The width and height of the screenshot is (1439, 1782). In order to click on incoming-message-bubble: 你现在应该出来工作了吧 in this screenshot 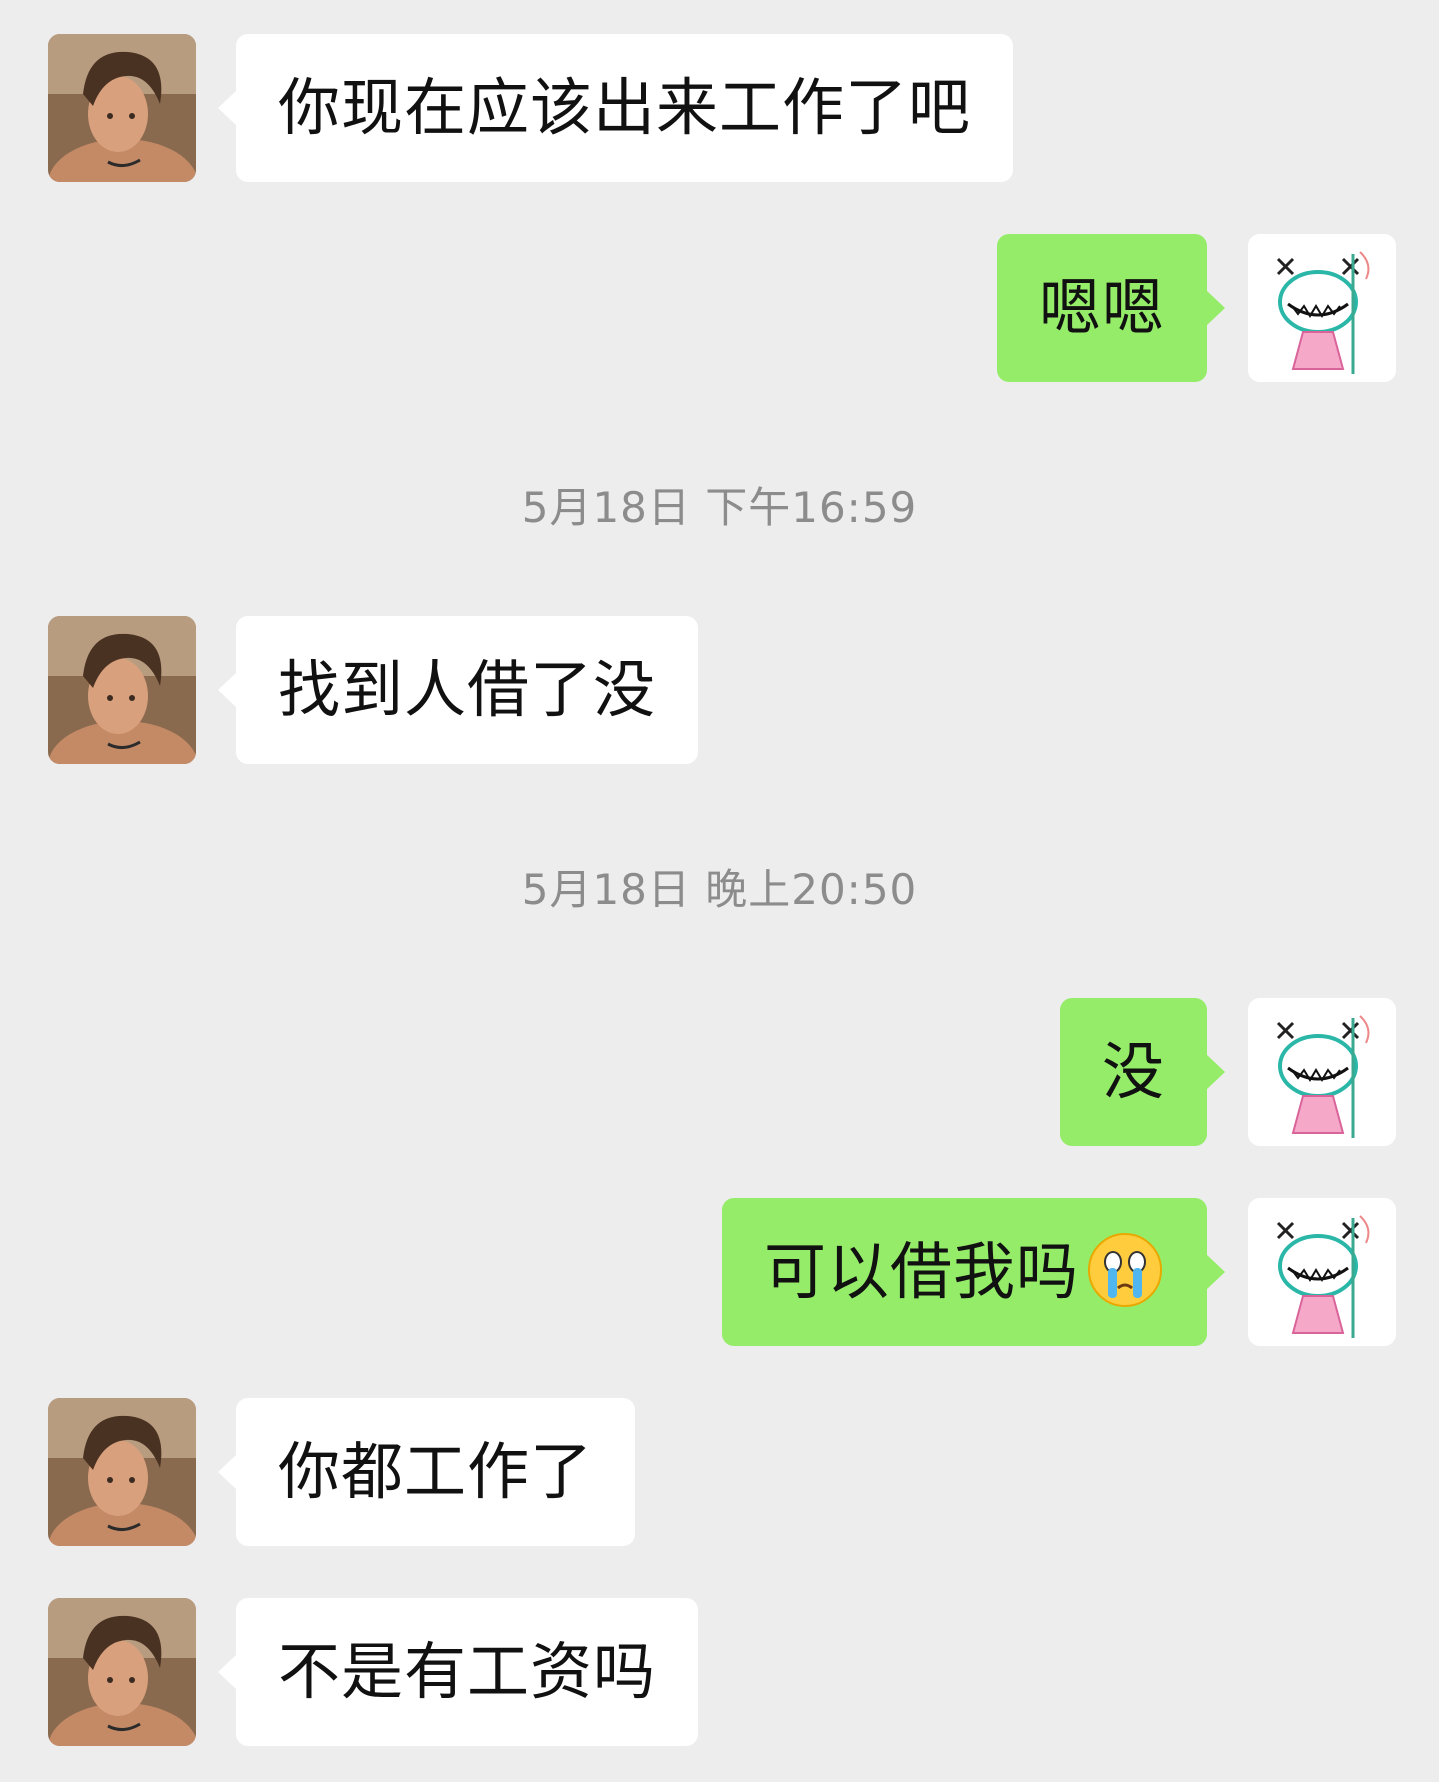, I will do `click(615, 108)`.